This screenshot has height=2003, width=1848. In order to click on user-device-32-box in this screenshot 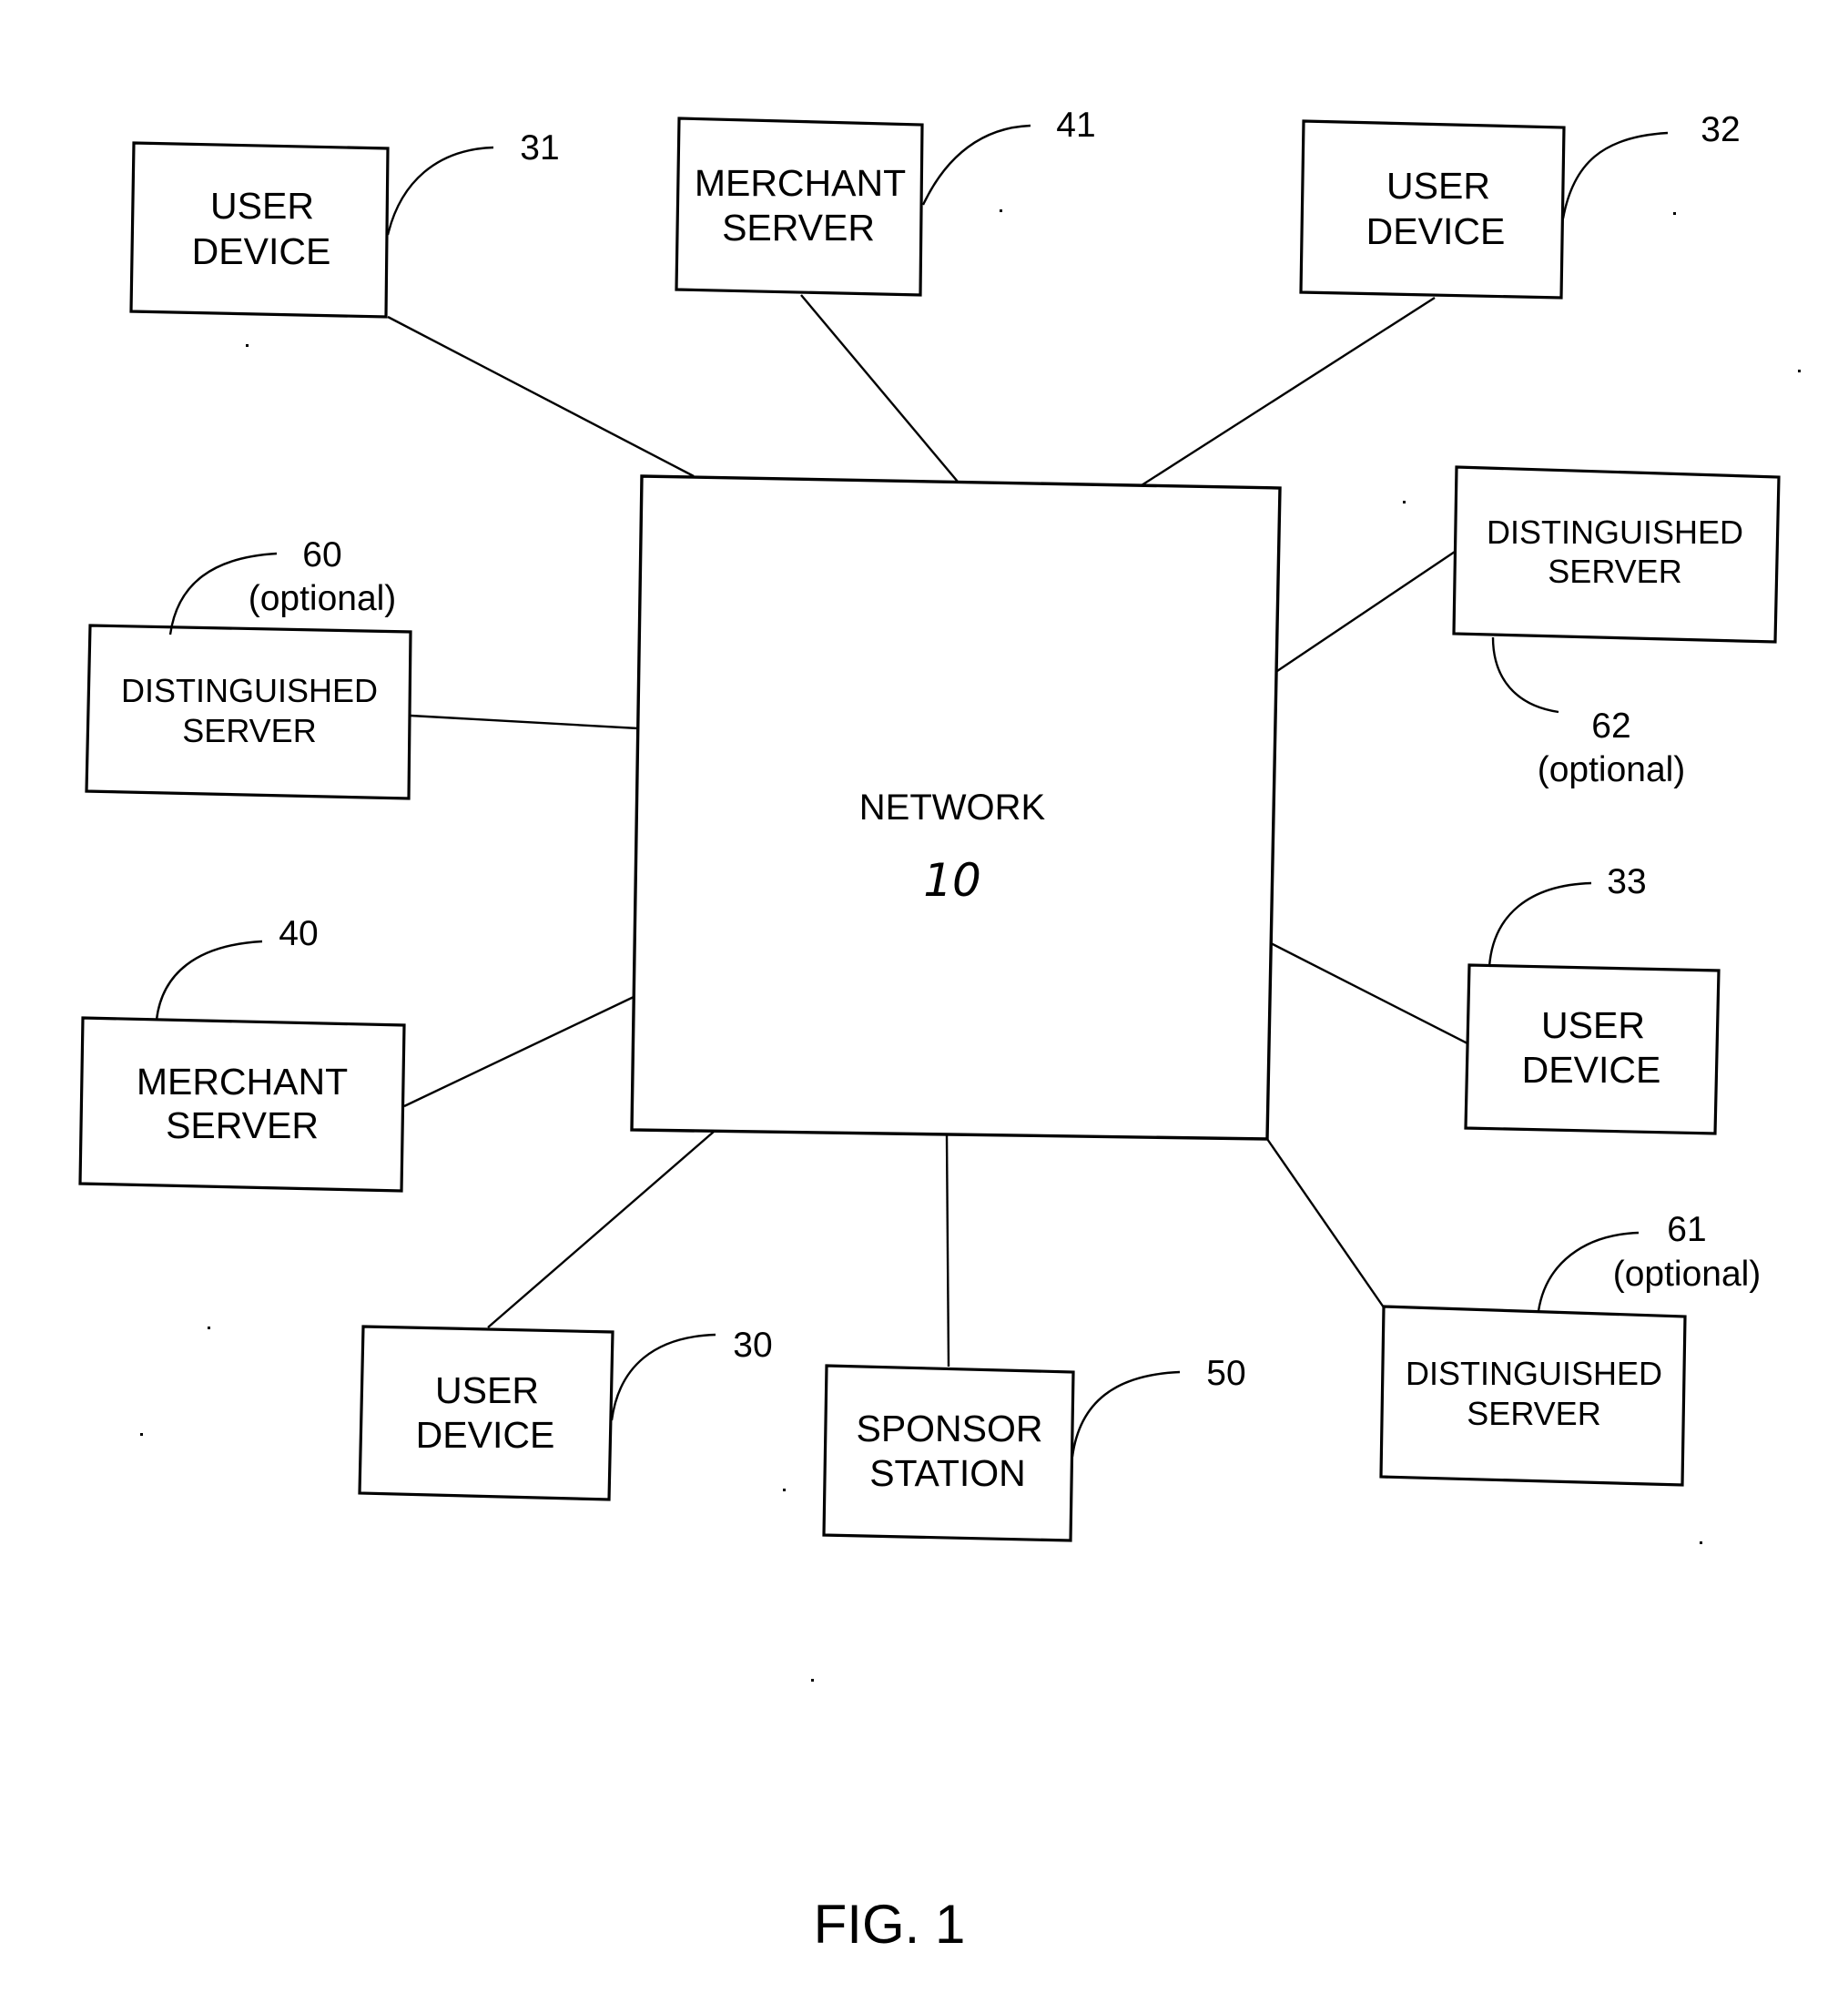, I will do `click(1432, 209)`.